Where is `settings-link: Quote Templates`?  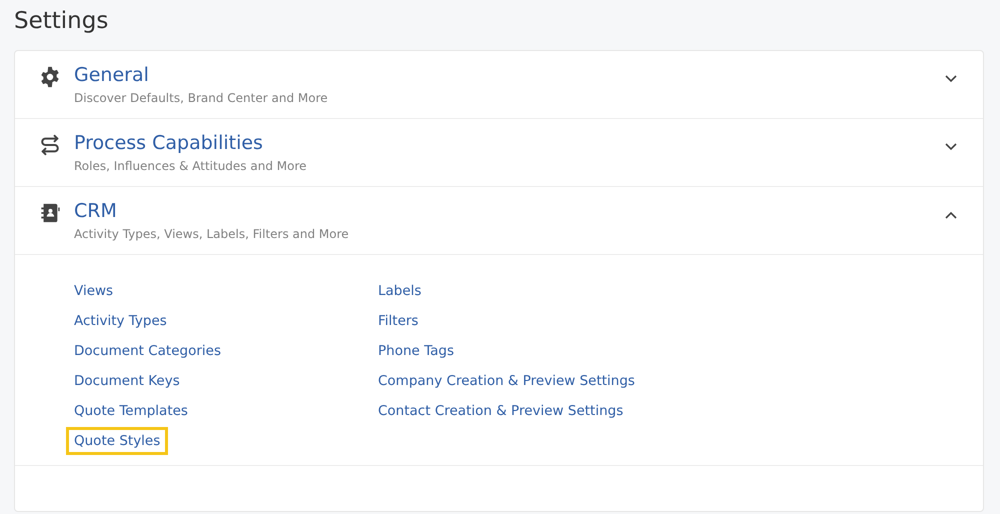 settings-link: Quote Templates is located at coordinates (131, 411).